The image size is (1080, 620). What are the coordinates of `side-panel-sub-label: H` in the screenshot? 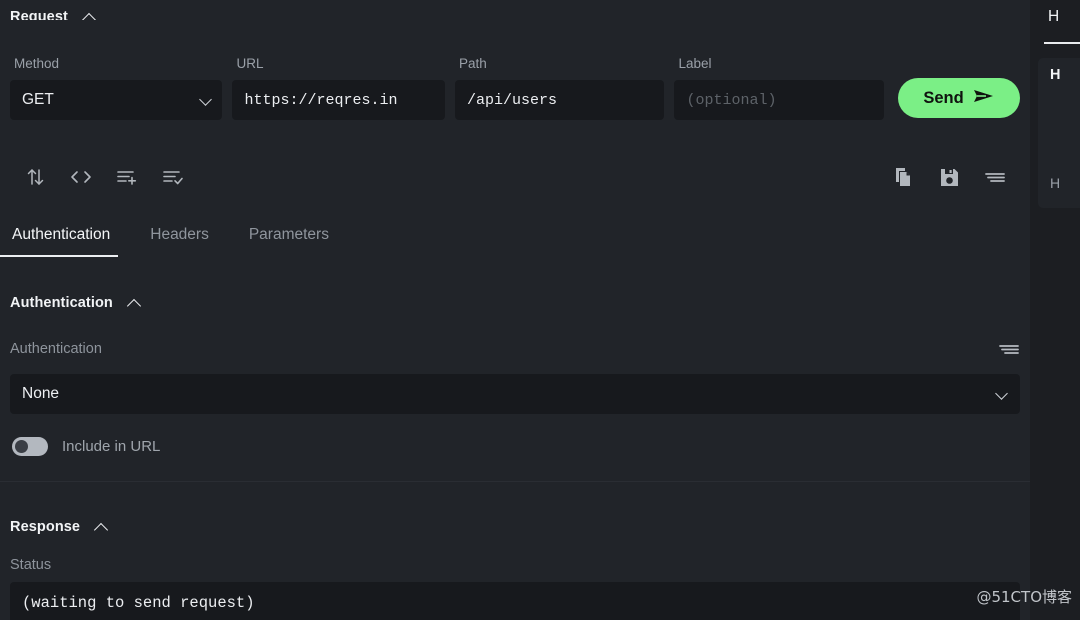 It's located at (1055, 183).